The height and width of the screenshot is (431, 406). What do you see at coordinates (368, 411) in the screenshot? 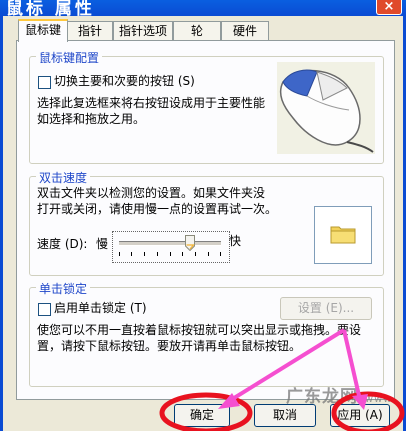
I see `apply-highlight-ellipse` at bounding box center [368, 411].